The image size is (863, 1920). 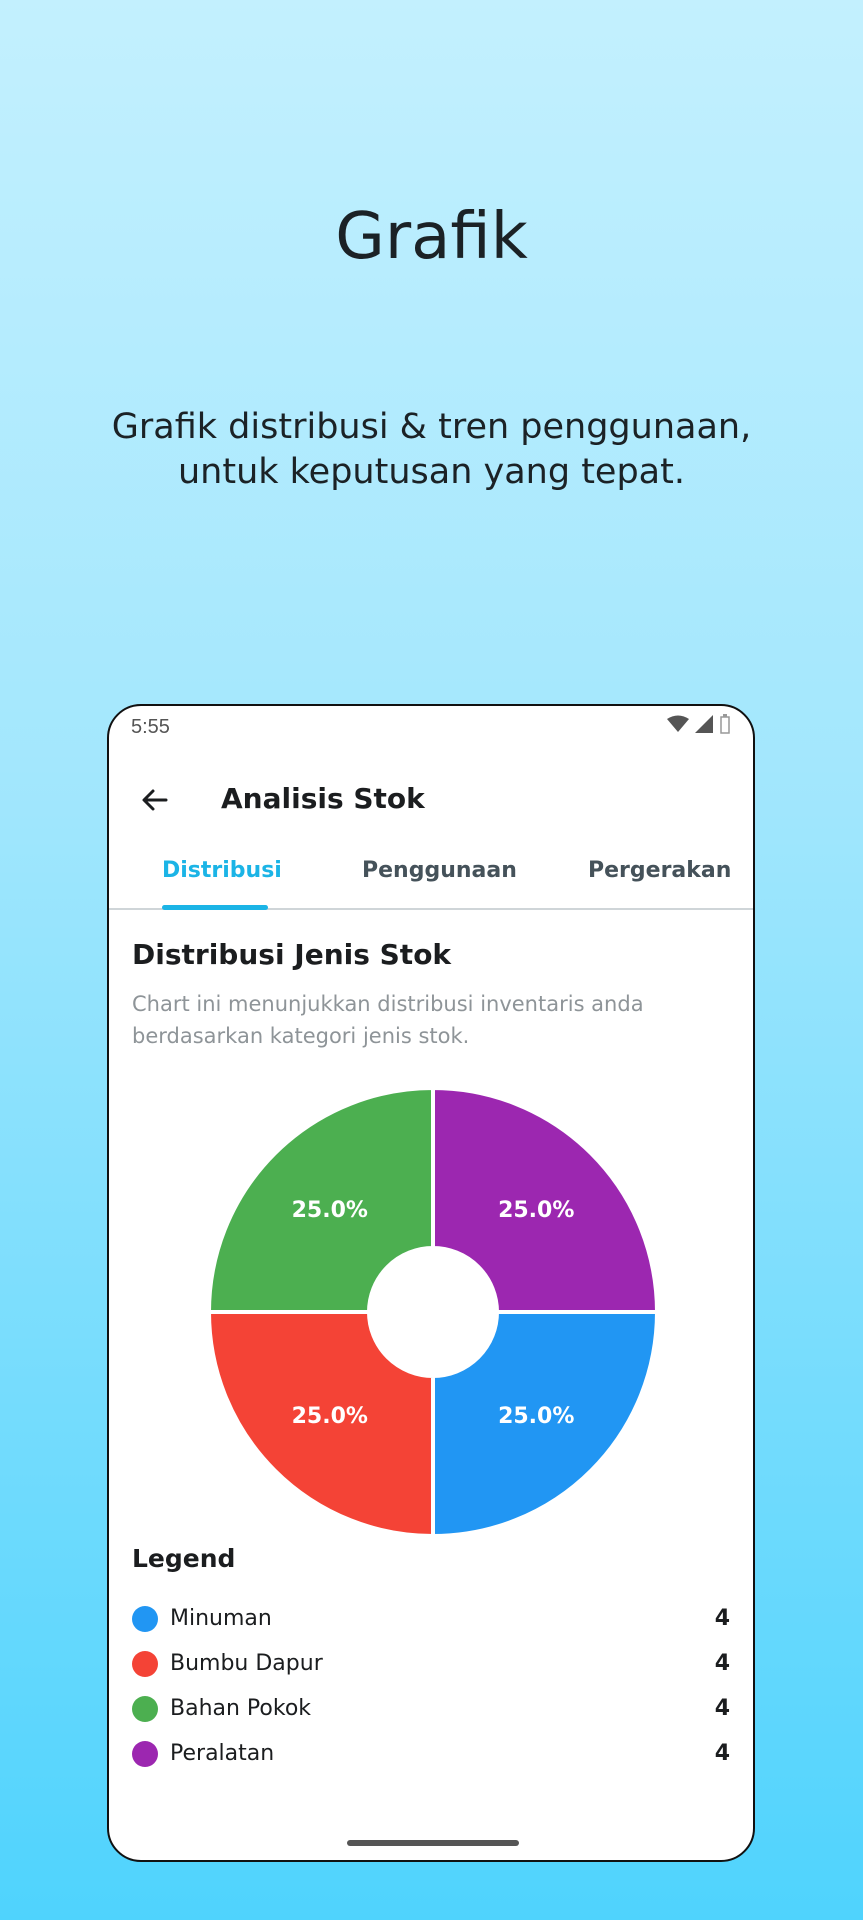 I want to click on legend-label: Bahan Pokok, so click(x=241, y=1708).